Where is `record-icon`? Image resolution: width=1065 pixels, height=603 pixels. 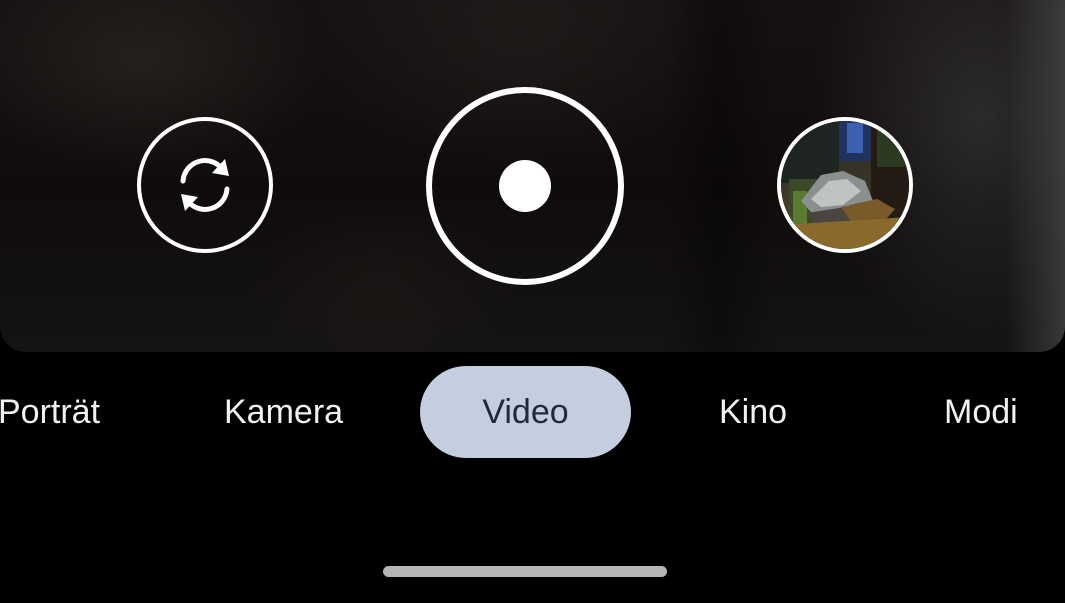 record-icon is located at coordinates (525, 186).